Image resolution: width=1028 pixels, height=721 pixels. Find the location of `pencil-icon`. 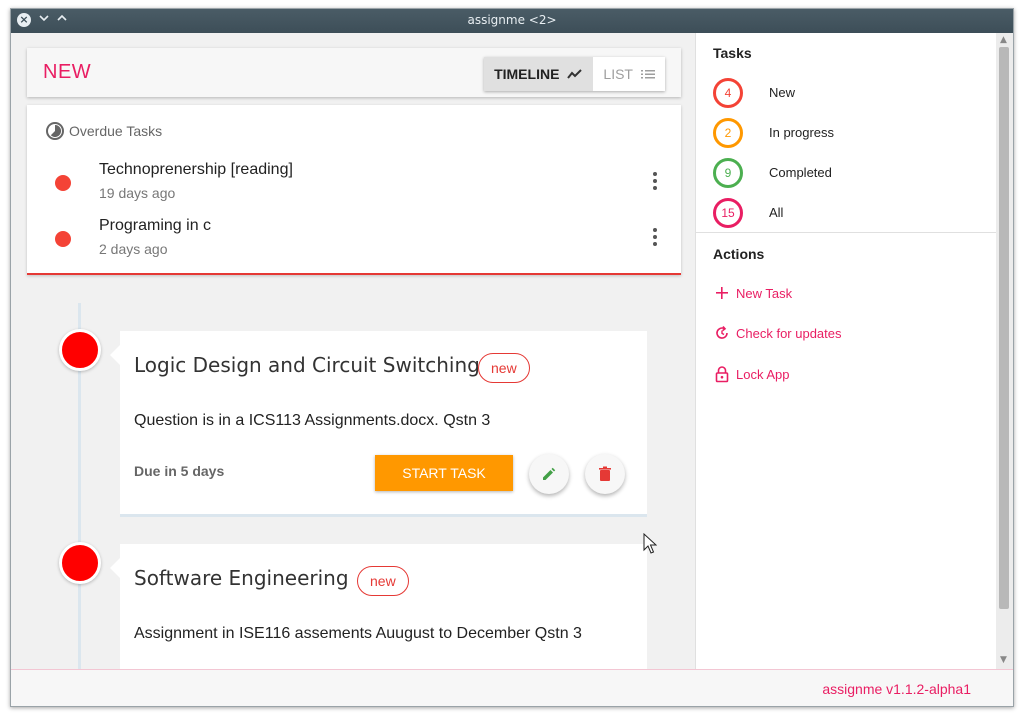

pencil-icon is located at coordinates (549, 473).